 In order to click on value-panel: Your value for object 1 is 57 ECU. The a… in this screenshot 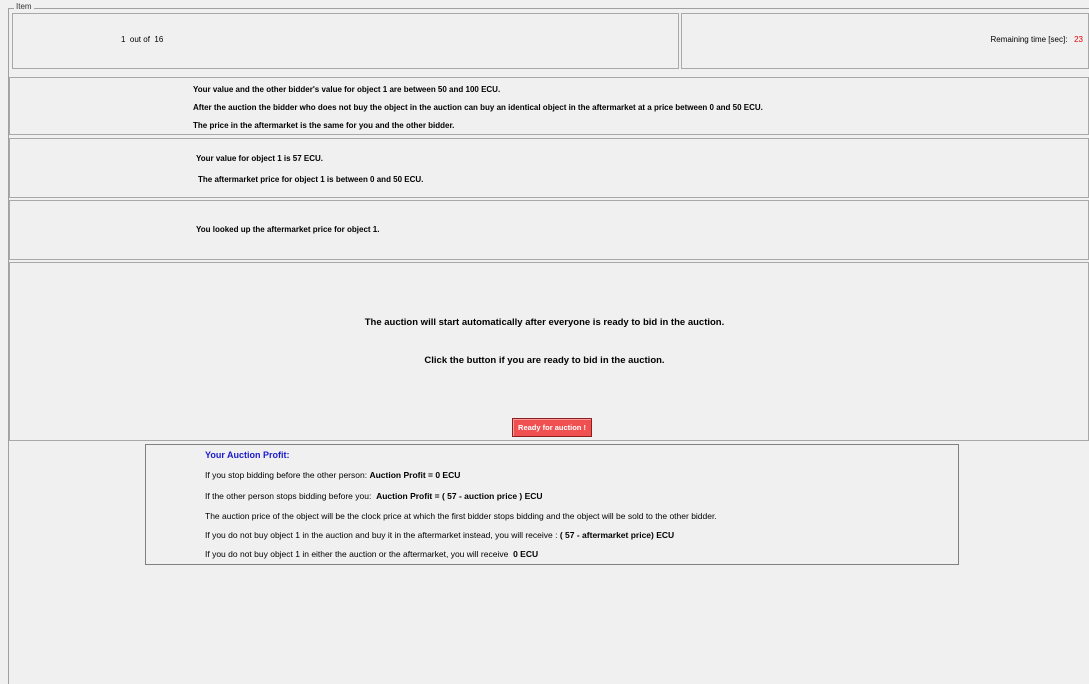, I will do `click(549, 168)`.